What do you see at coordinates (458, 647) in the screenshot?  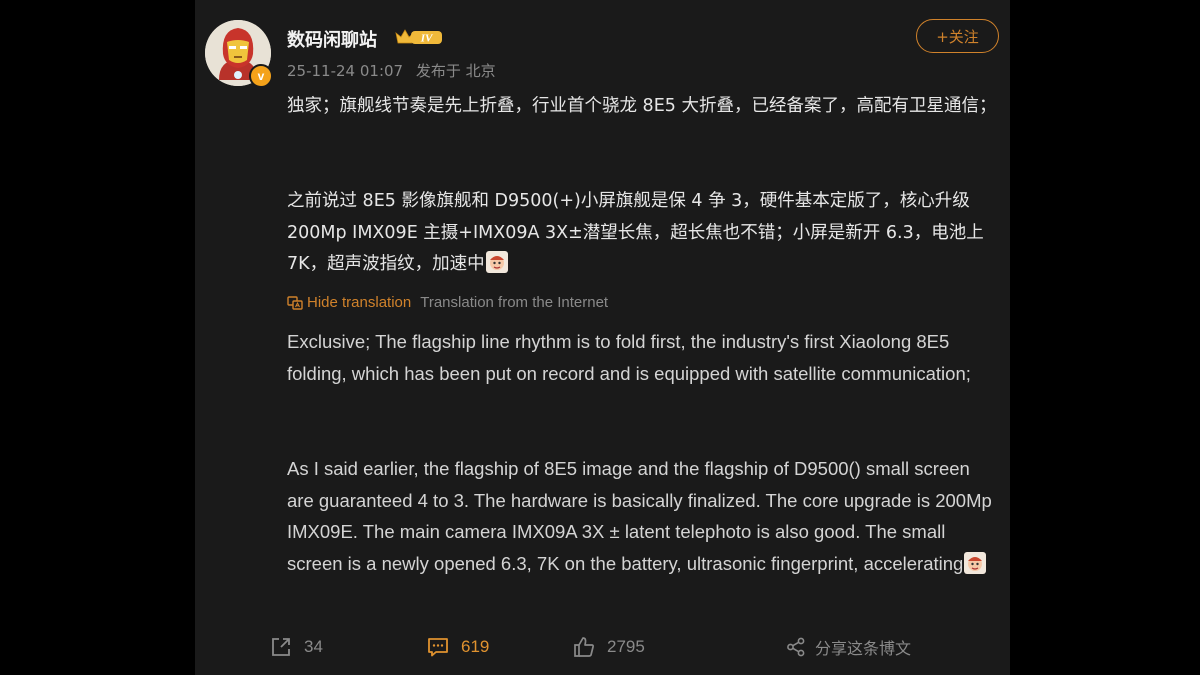 I see `comment-button: 619` at bounding box center [458, 647].